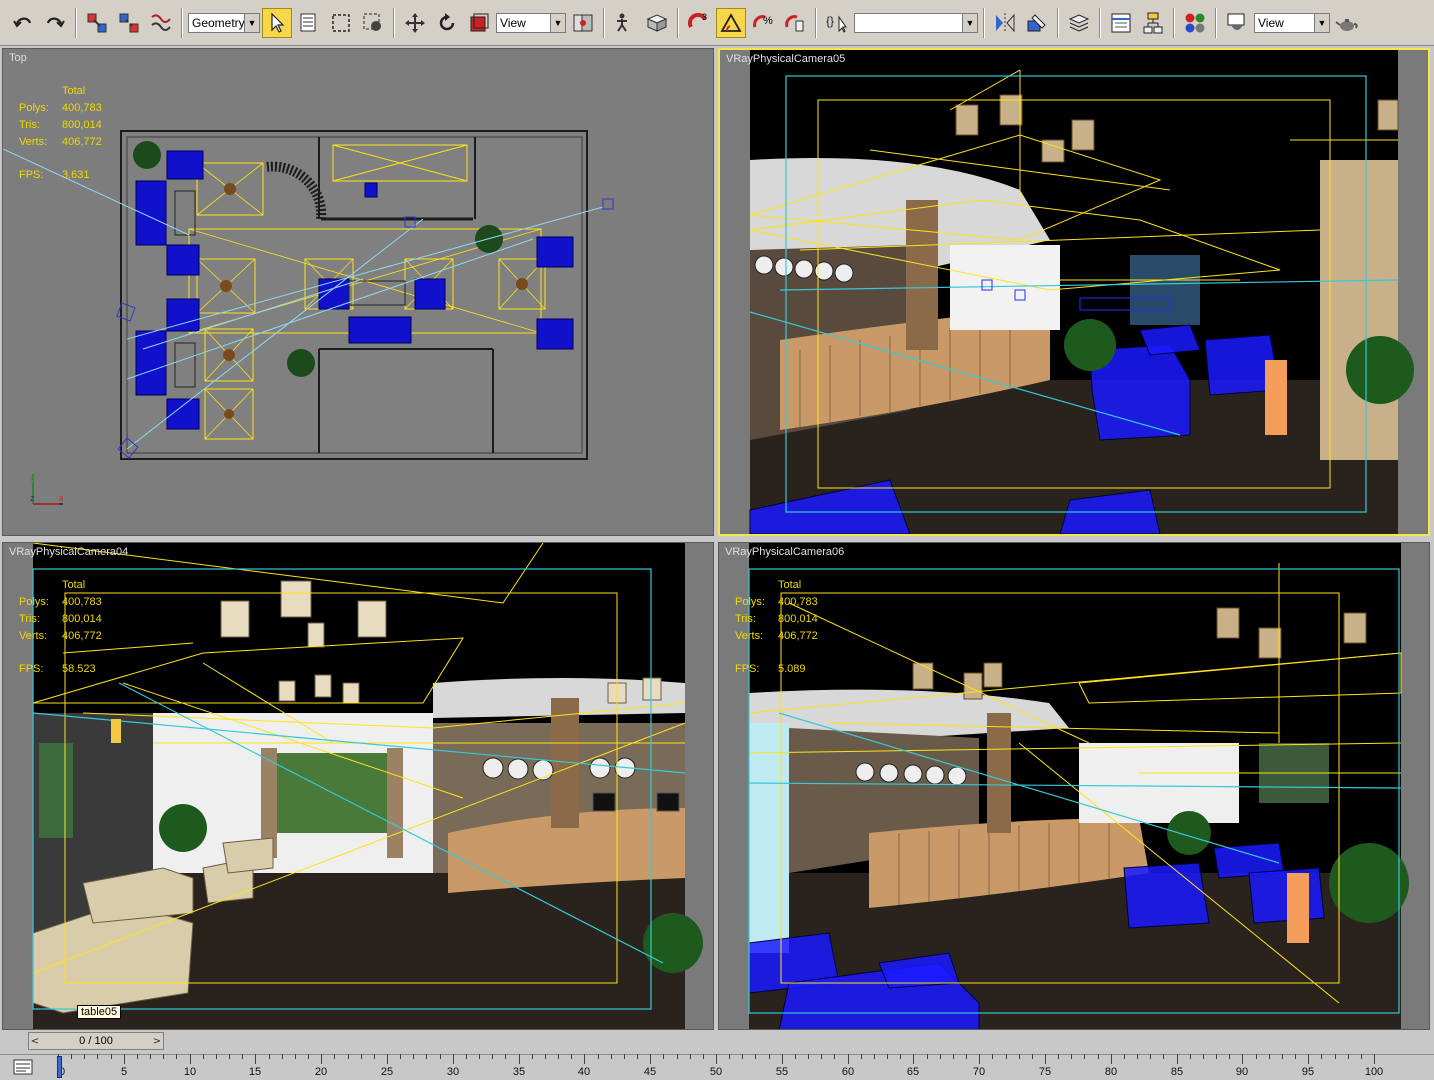  I want to click on undo-button, so click(23, 23).